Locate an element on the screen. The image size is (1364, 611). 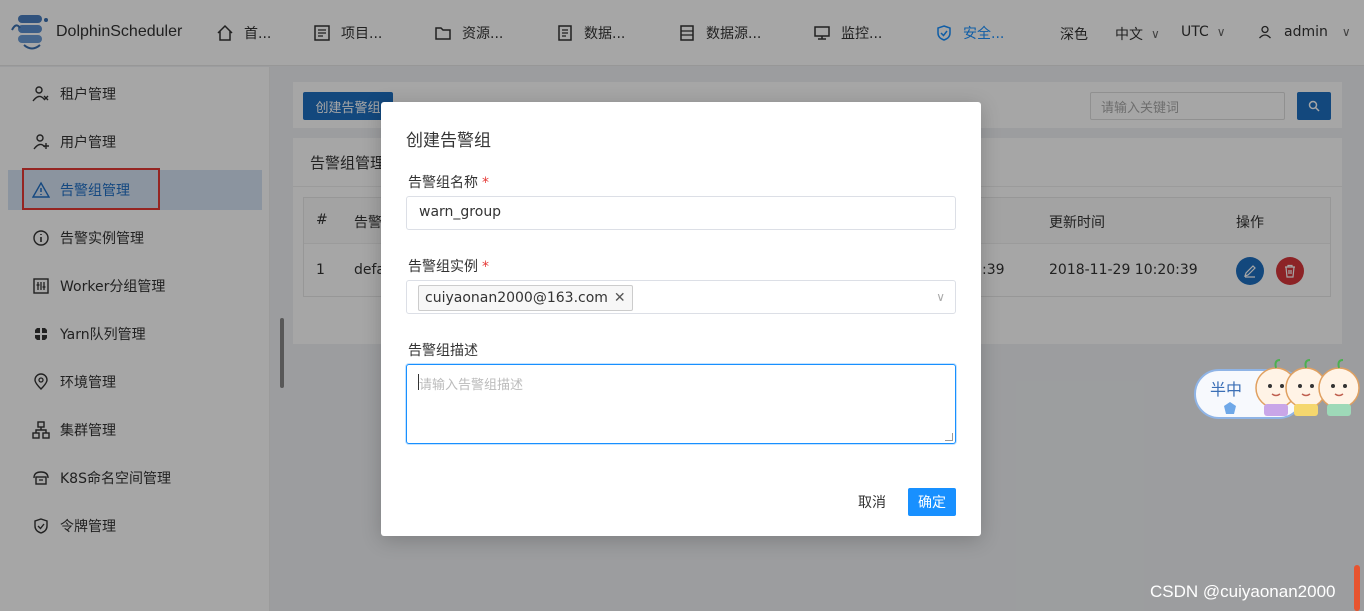
dialog-title: 创建告警组 is located at coordinates (448, 141).